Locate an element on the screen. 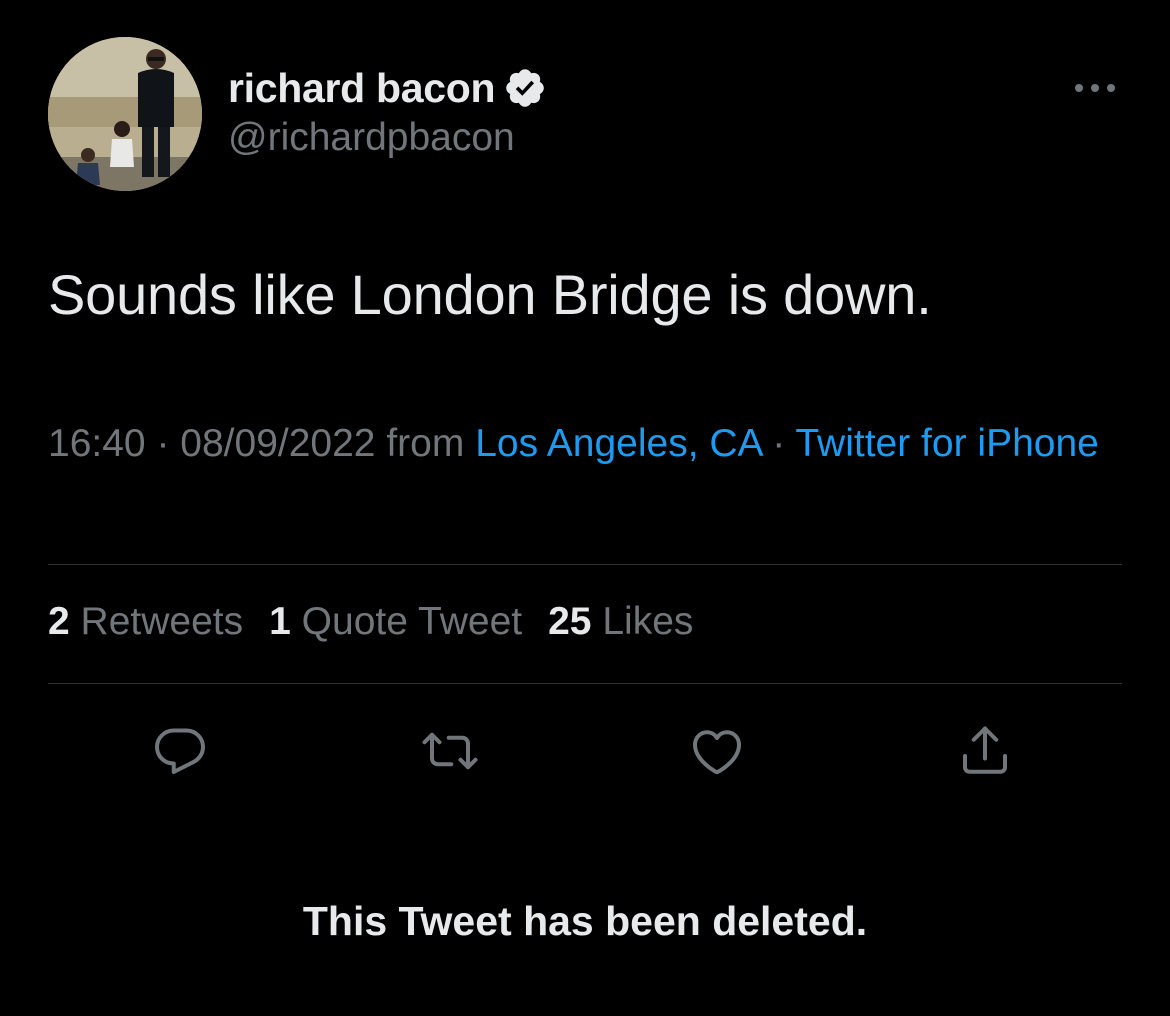  retweets-count: 2 is located at coordinates (59, 621).